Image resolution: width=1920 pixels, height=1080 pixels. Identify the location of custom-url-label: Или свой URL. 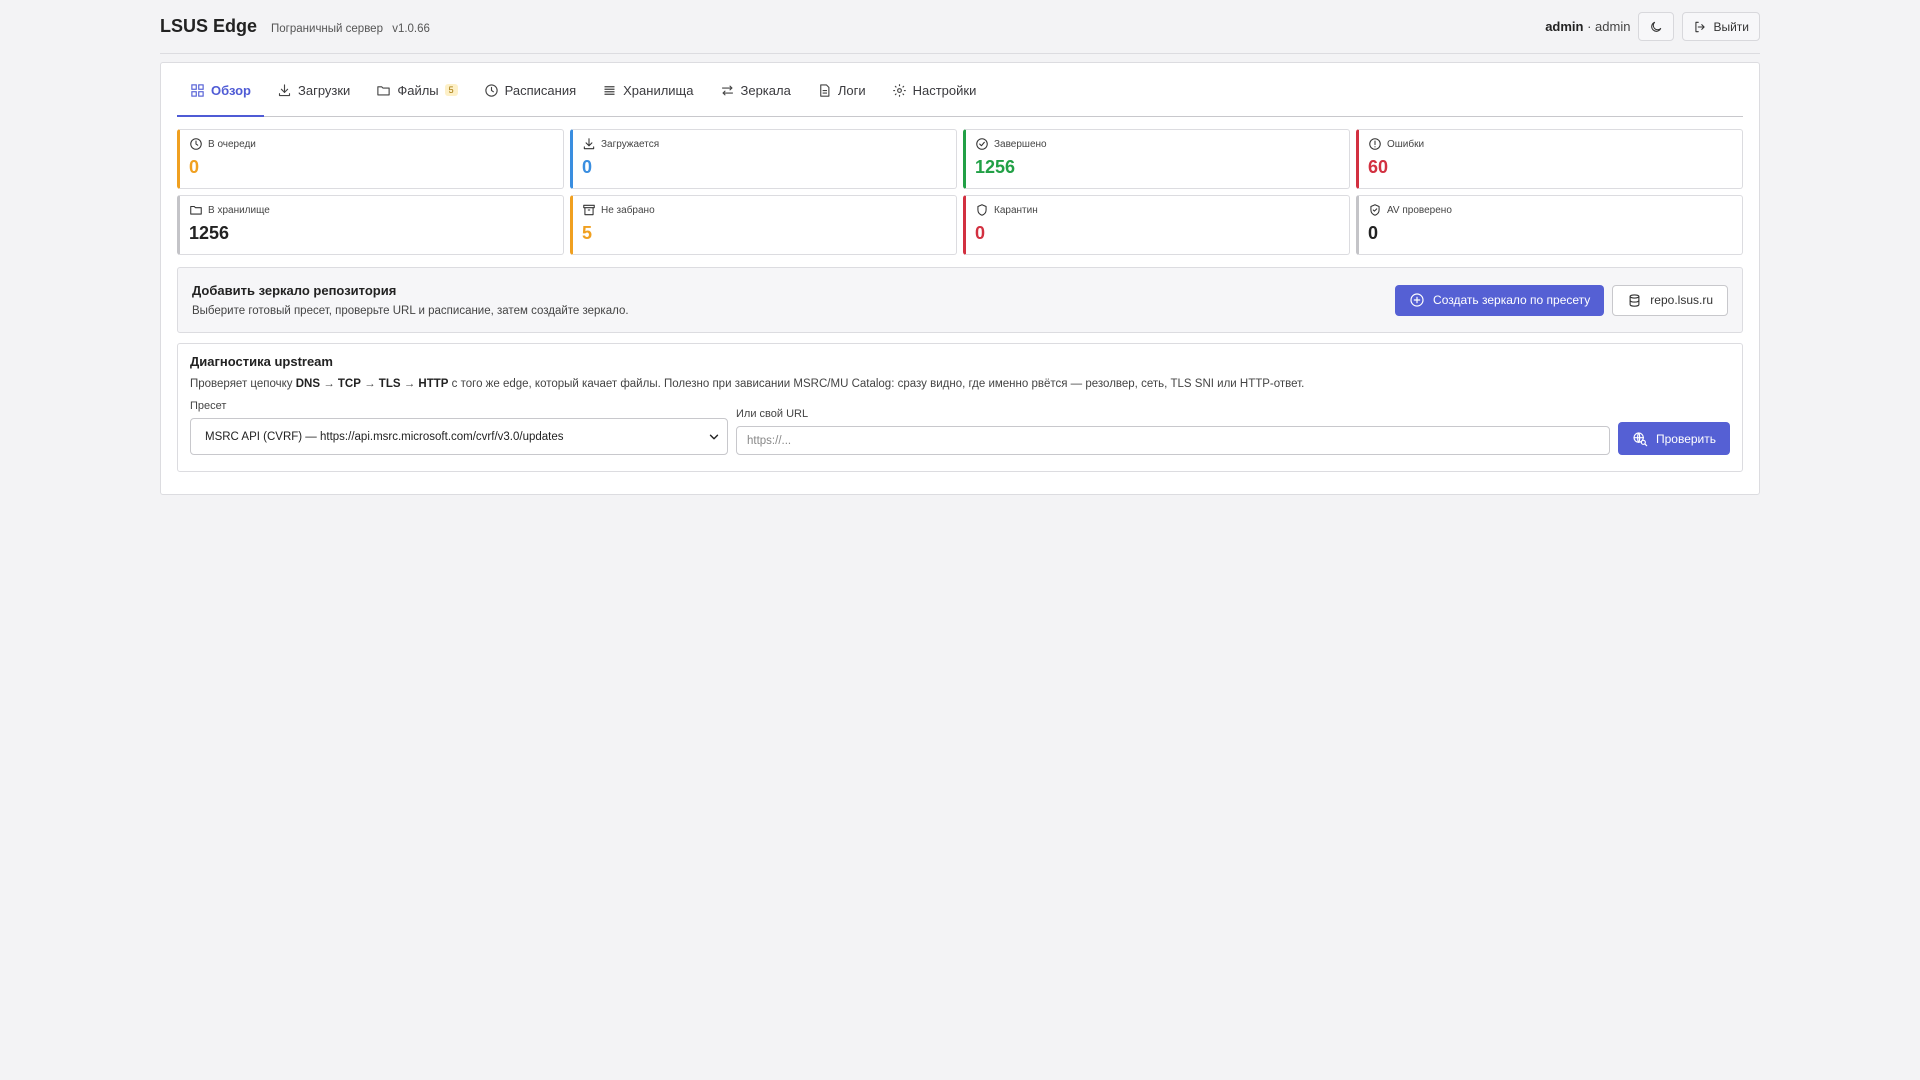
(772, 414).